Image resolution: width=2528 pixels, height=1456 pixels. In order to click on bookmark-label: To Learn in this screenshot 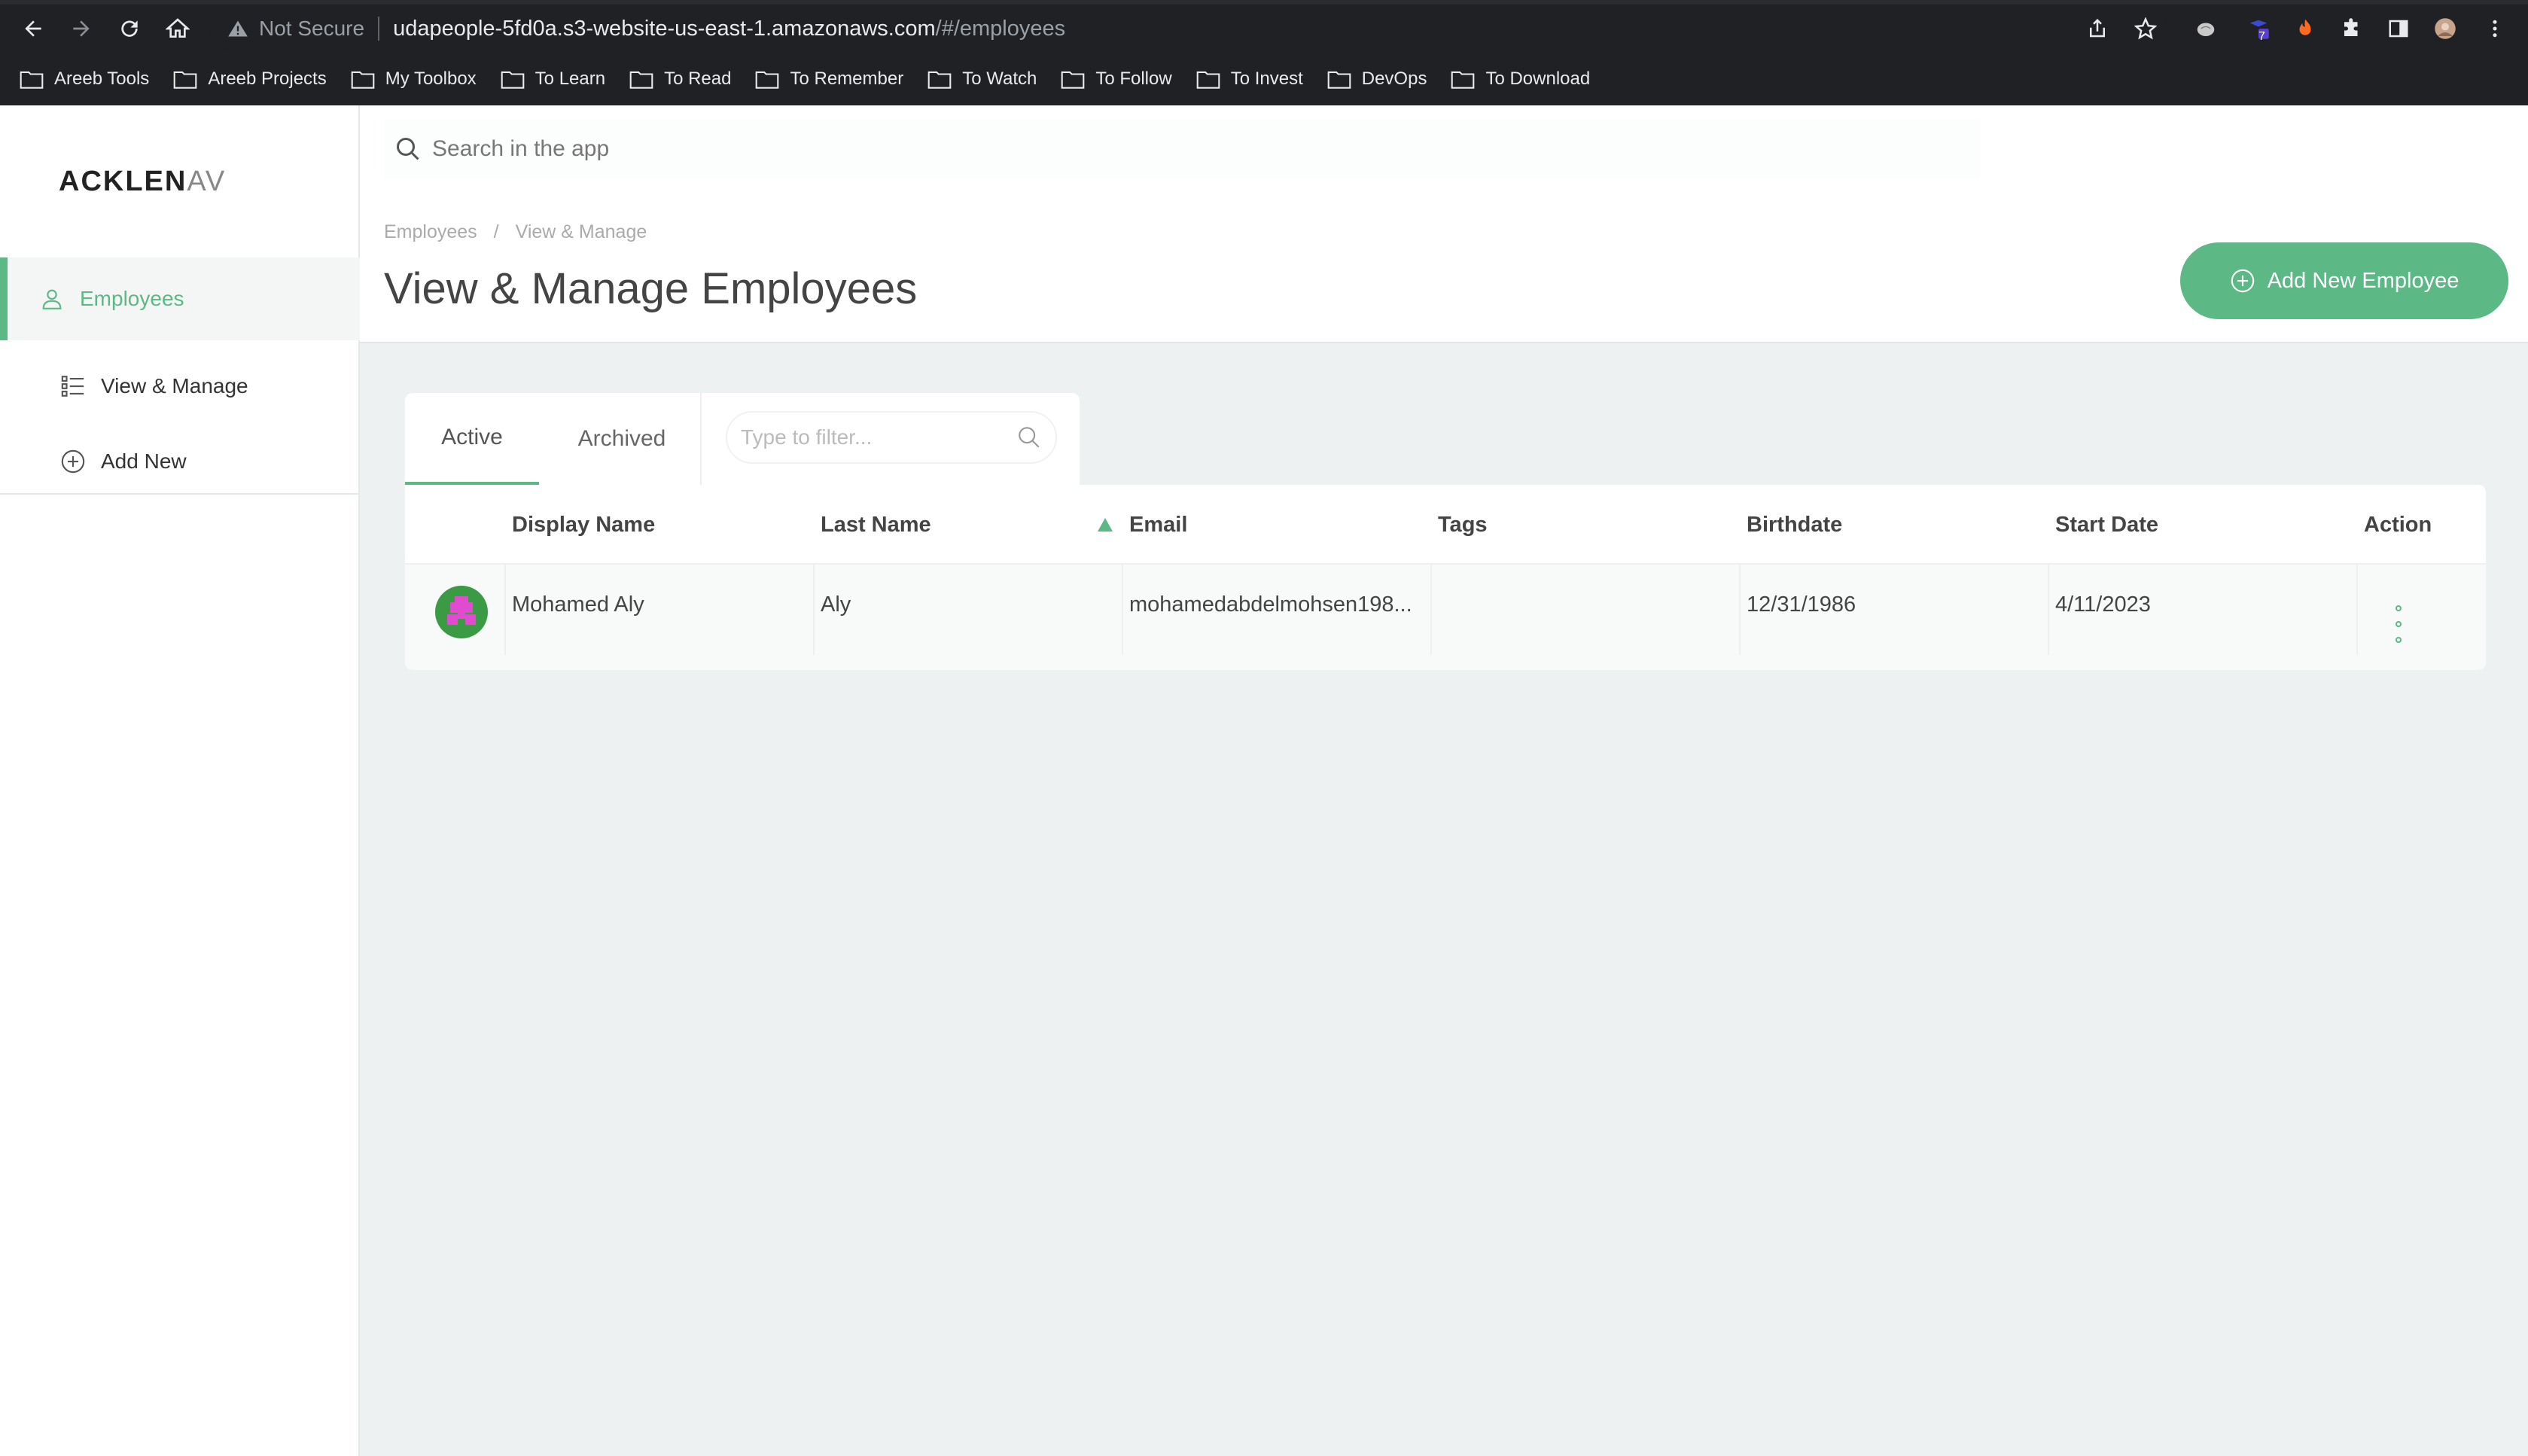, I will do `click(570, 79)`.